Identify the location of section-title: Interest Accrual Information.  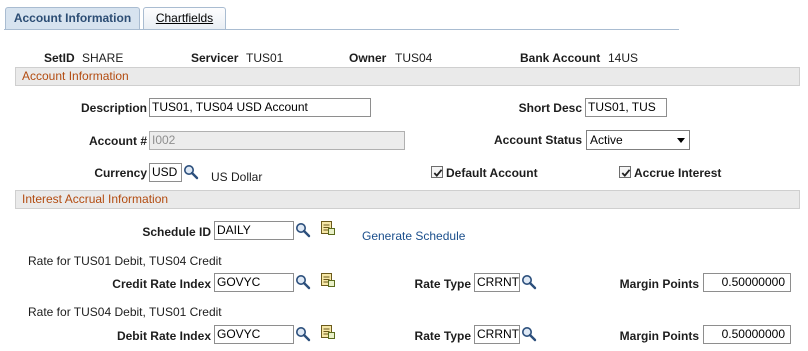
(95, 199).